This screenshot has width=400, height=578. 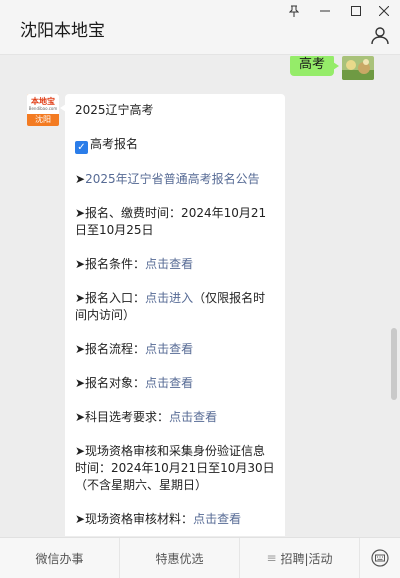 What do you see at coordinates (169, 349) in the screenshot?
I see `process-link: 点击查看` at bounding box center [169, 349].